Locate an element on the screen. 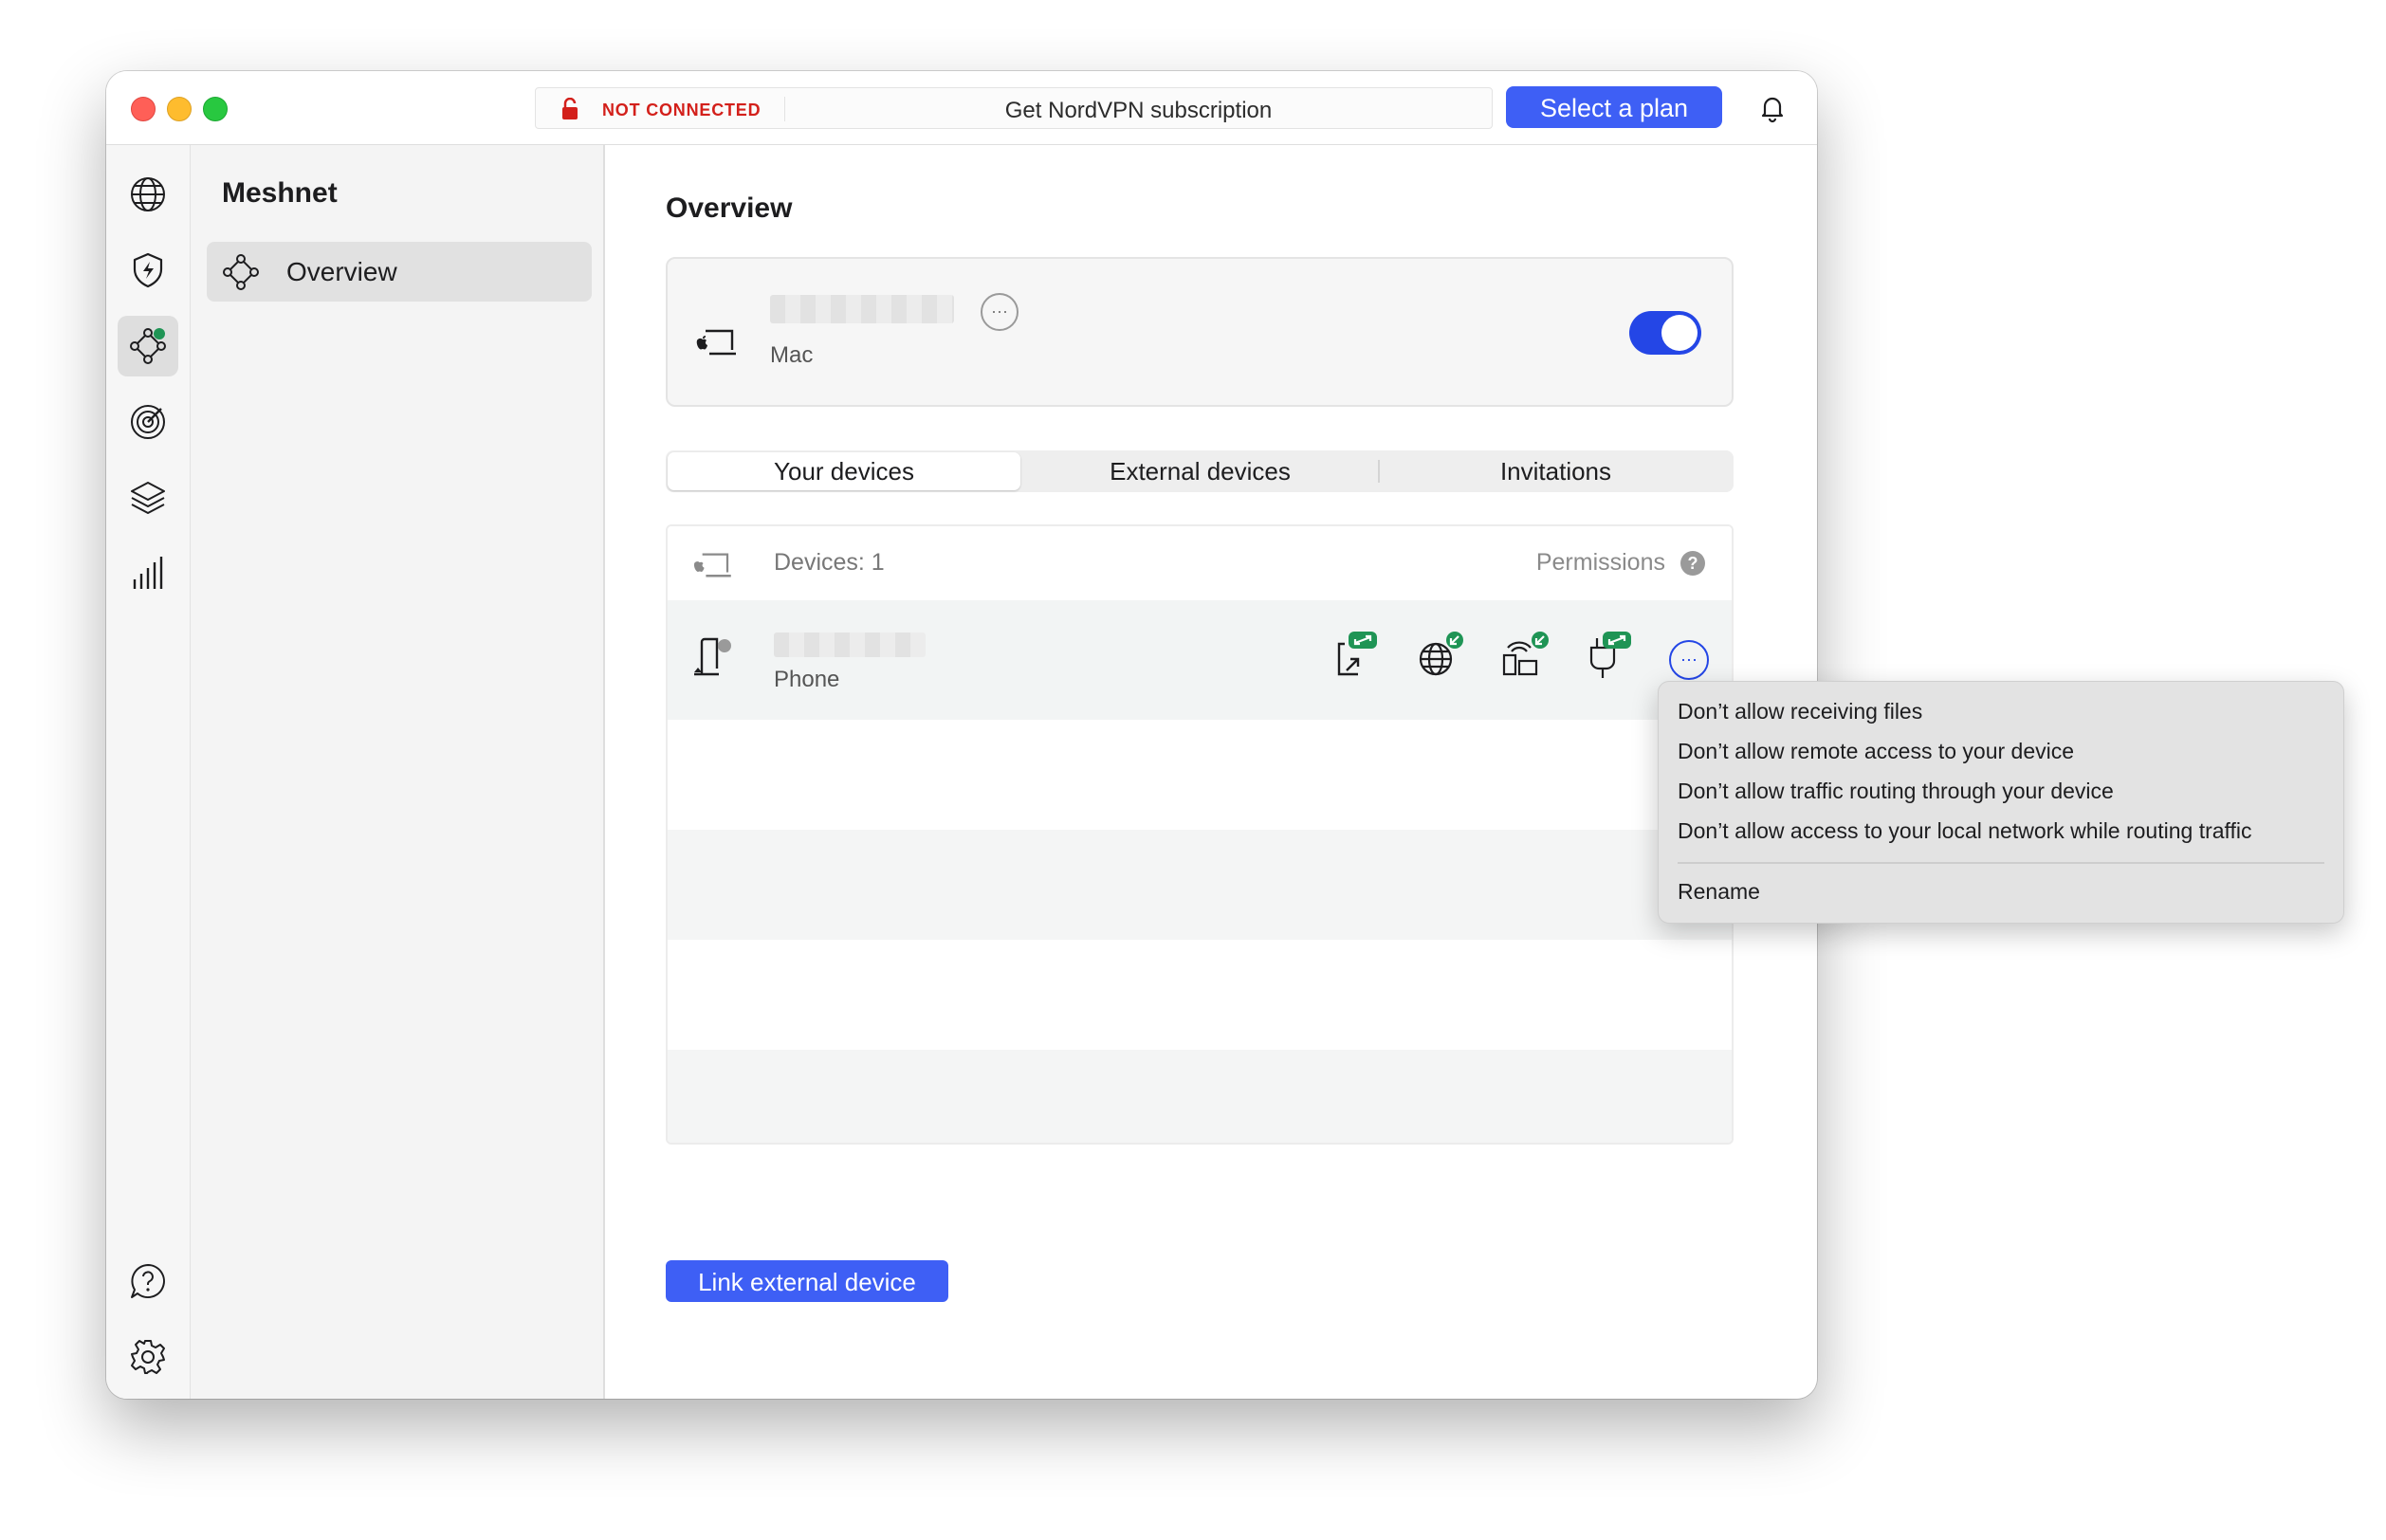 This screenshot has width=2386, height=1540. close-window-button is located at coordinates (143, 109).